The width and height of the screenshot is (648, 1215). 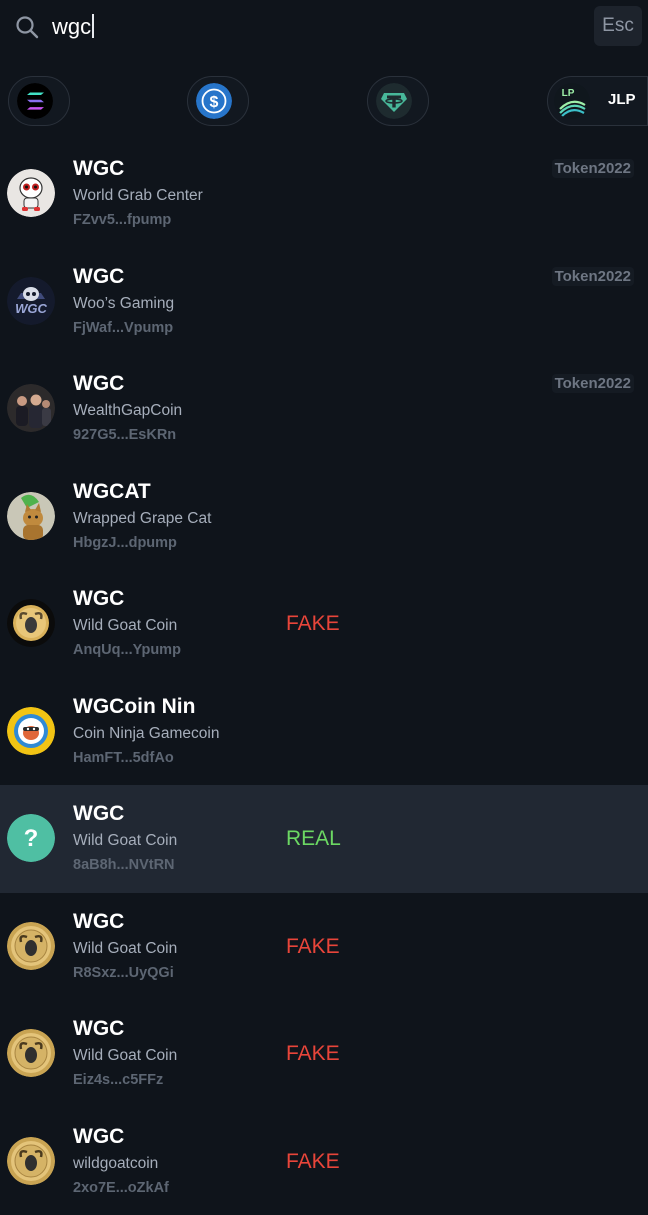 I want to click on token-address: HbgzJ...dpump, so click(x=125, y=543).